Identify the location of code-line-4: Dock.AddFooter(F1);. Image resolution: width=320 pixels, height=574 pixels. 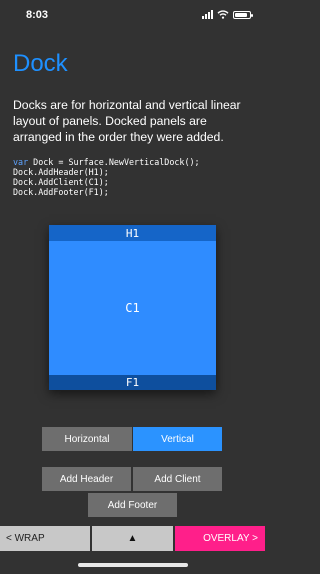
(61, 192).